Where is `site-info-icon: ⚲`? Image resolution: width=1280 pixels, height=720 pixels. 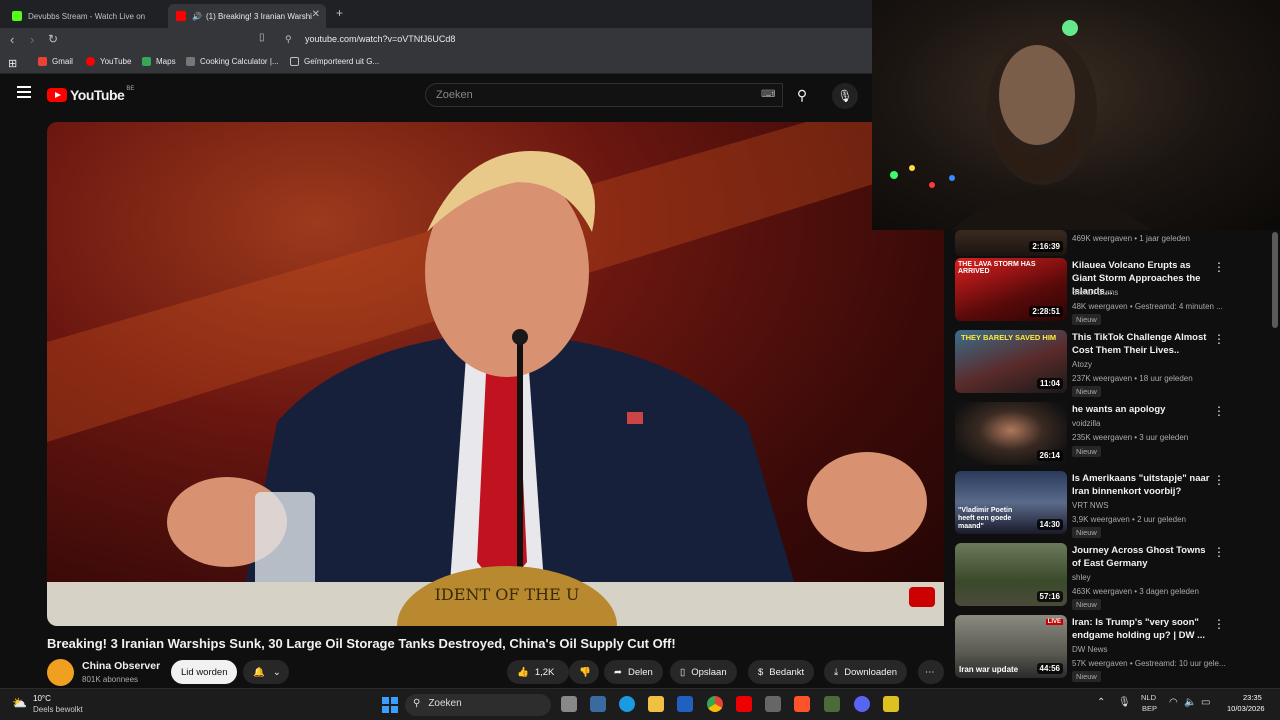 site-info-icon: ⚲ is located at coordinates (288, 39).